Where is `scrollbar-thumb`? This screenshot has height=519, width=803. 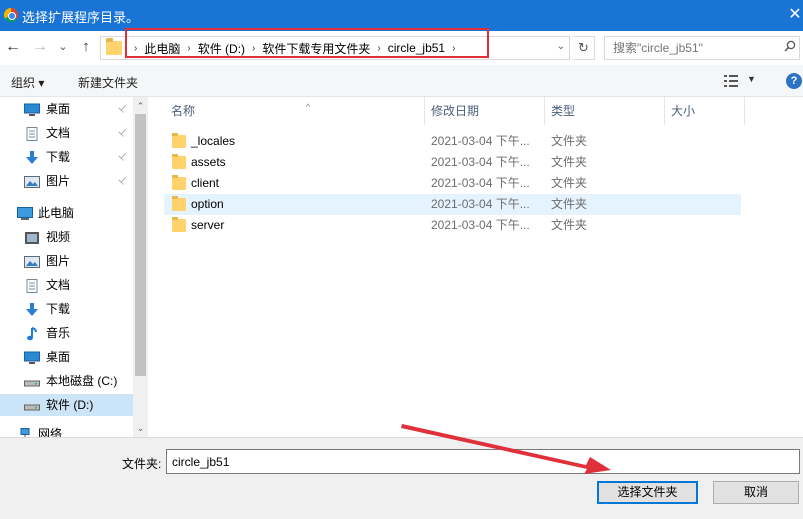
scrollbar-thumb is located at coordinates (140, 245).